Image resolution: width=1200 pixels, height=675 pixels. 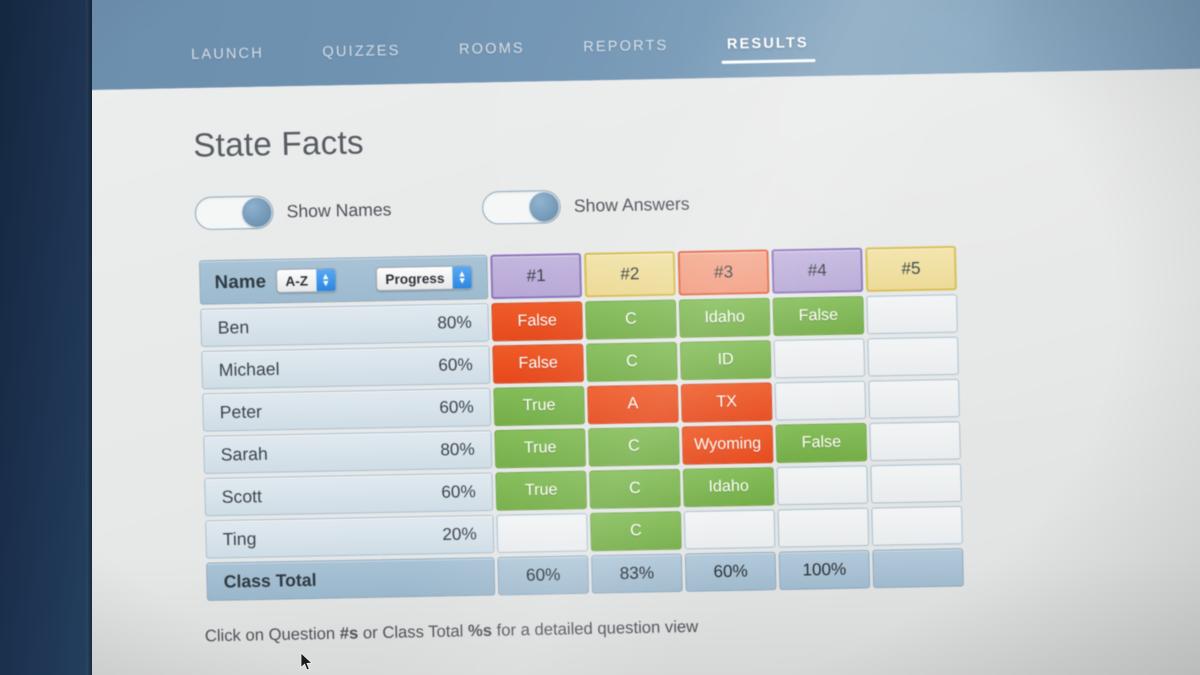 I want to click on student-name-cell: Michael 60%, so click(x=346, y=367).